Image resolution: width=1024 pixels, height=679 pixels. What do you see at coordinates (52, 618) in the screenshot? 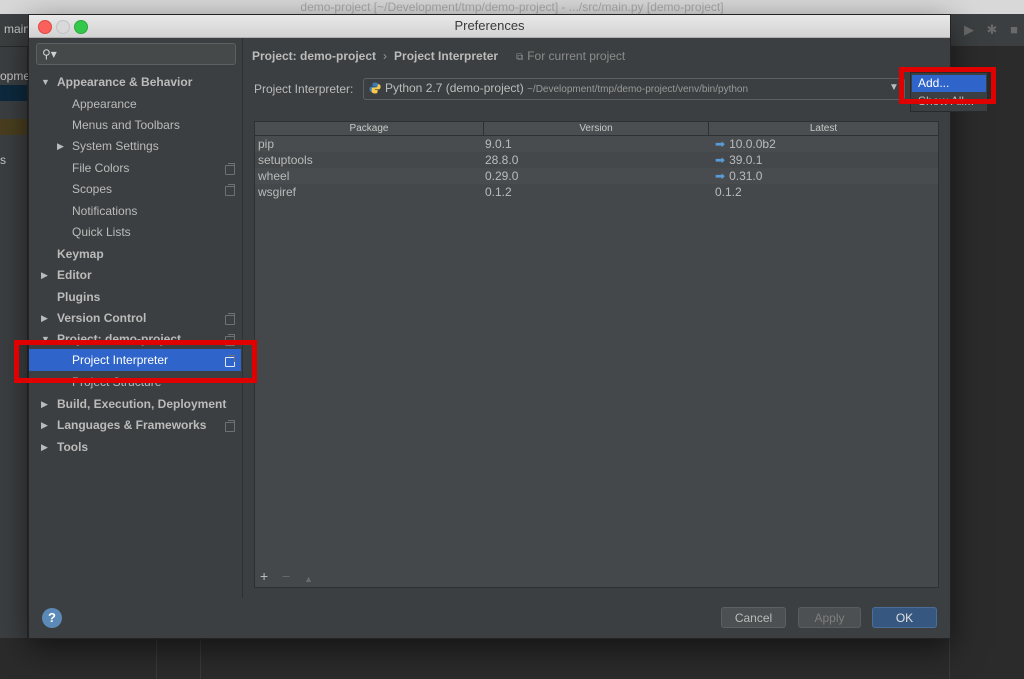
I see `help-button: ?` at bounding box center [52, 618].